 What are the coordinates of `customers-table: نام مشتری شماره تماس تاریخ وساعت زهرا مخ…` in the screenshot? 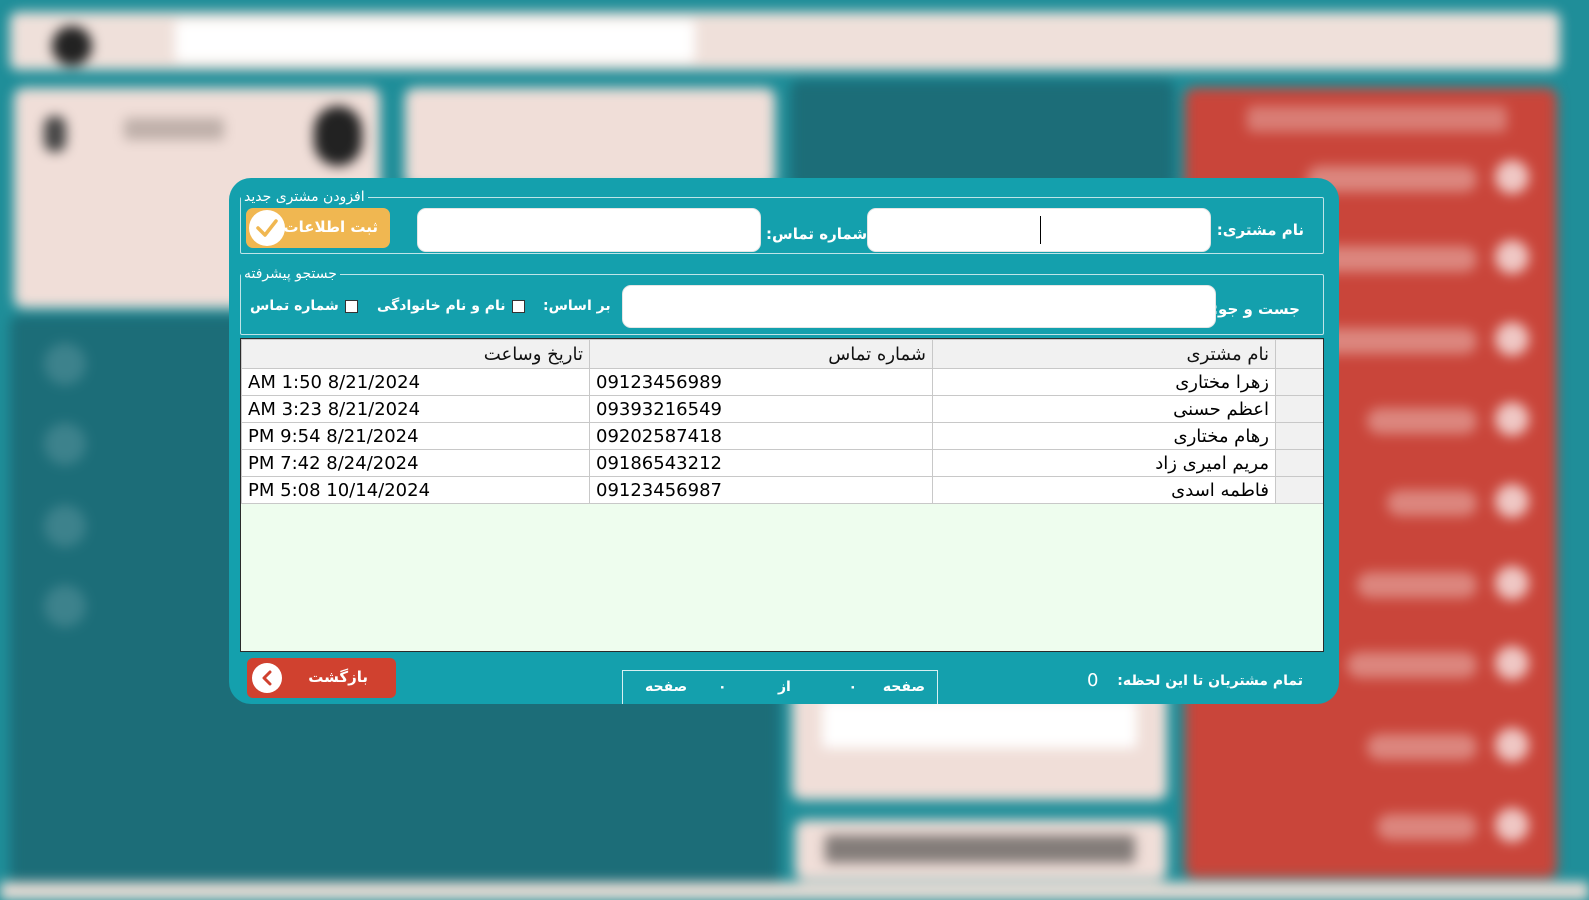 It's located at (782, 421).